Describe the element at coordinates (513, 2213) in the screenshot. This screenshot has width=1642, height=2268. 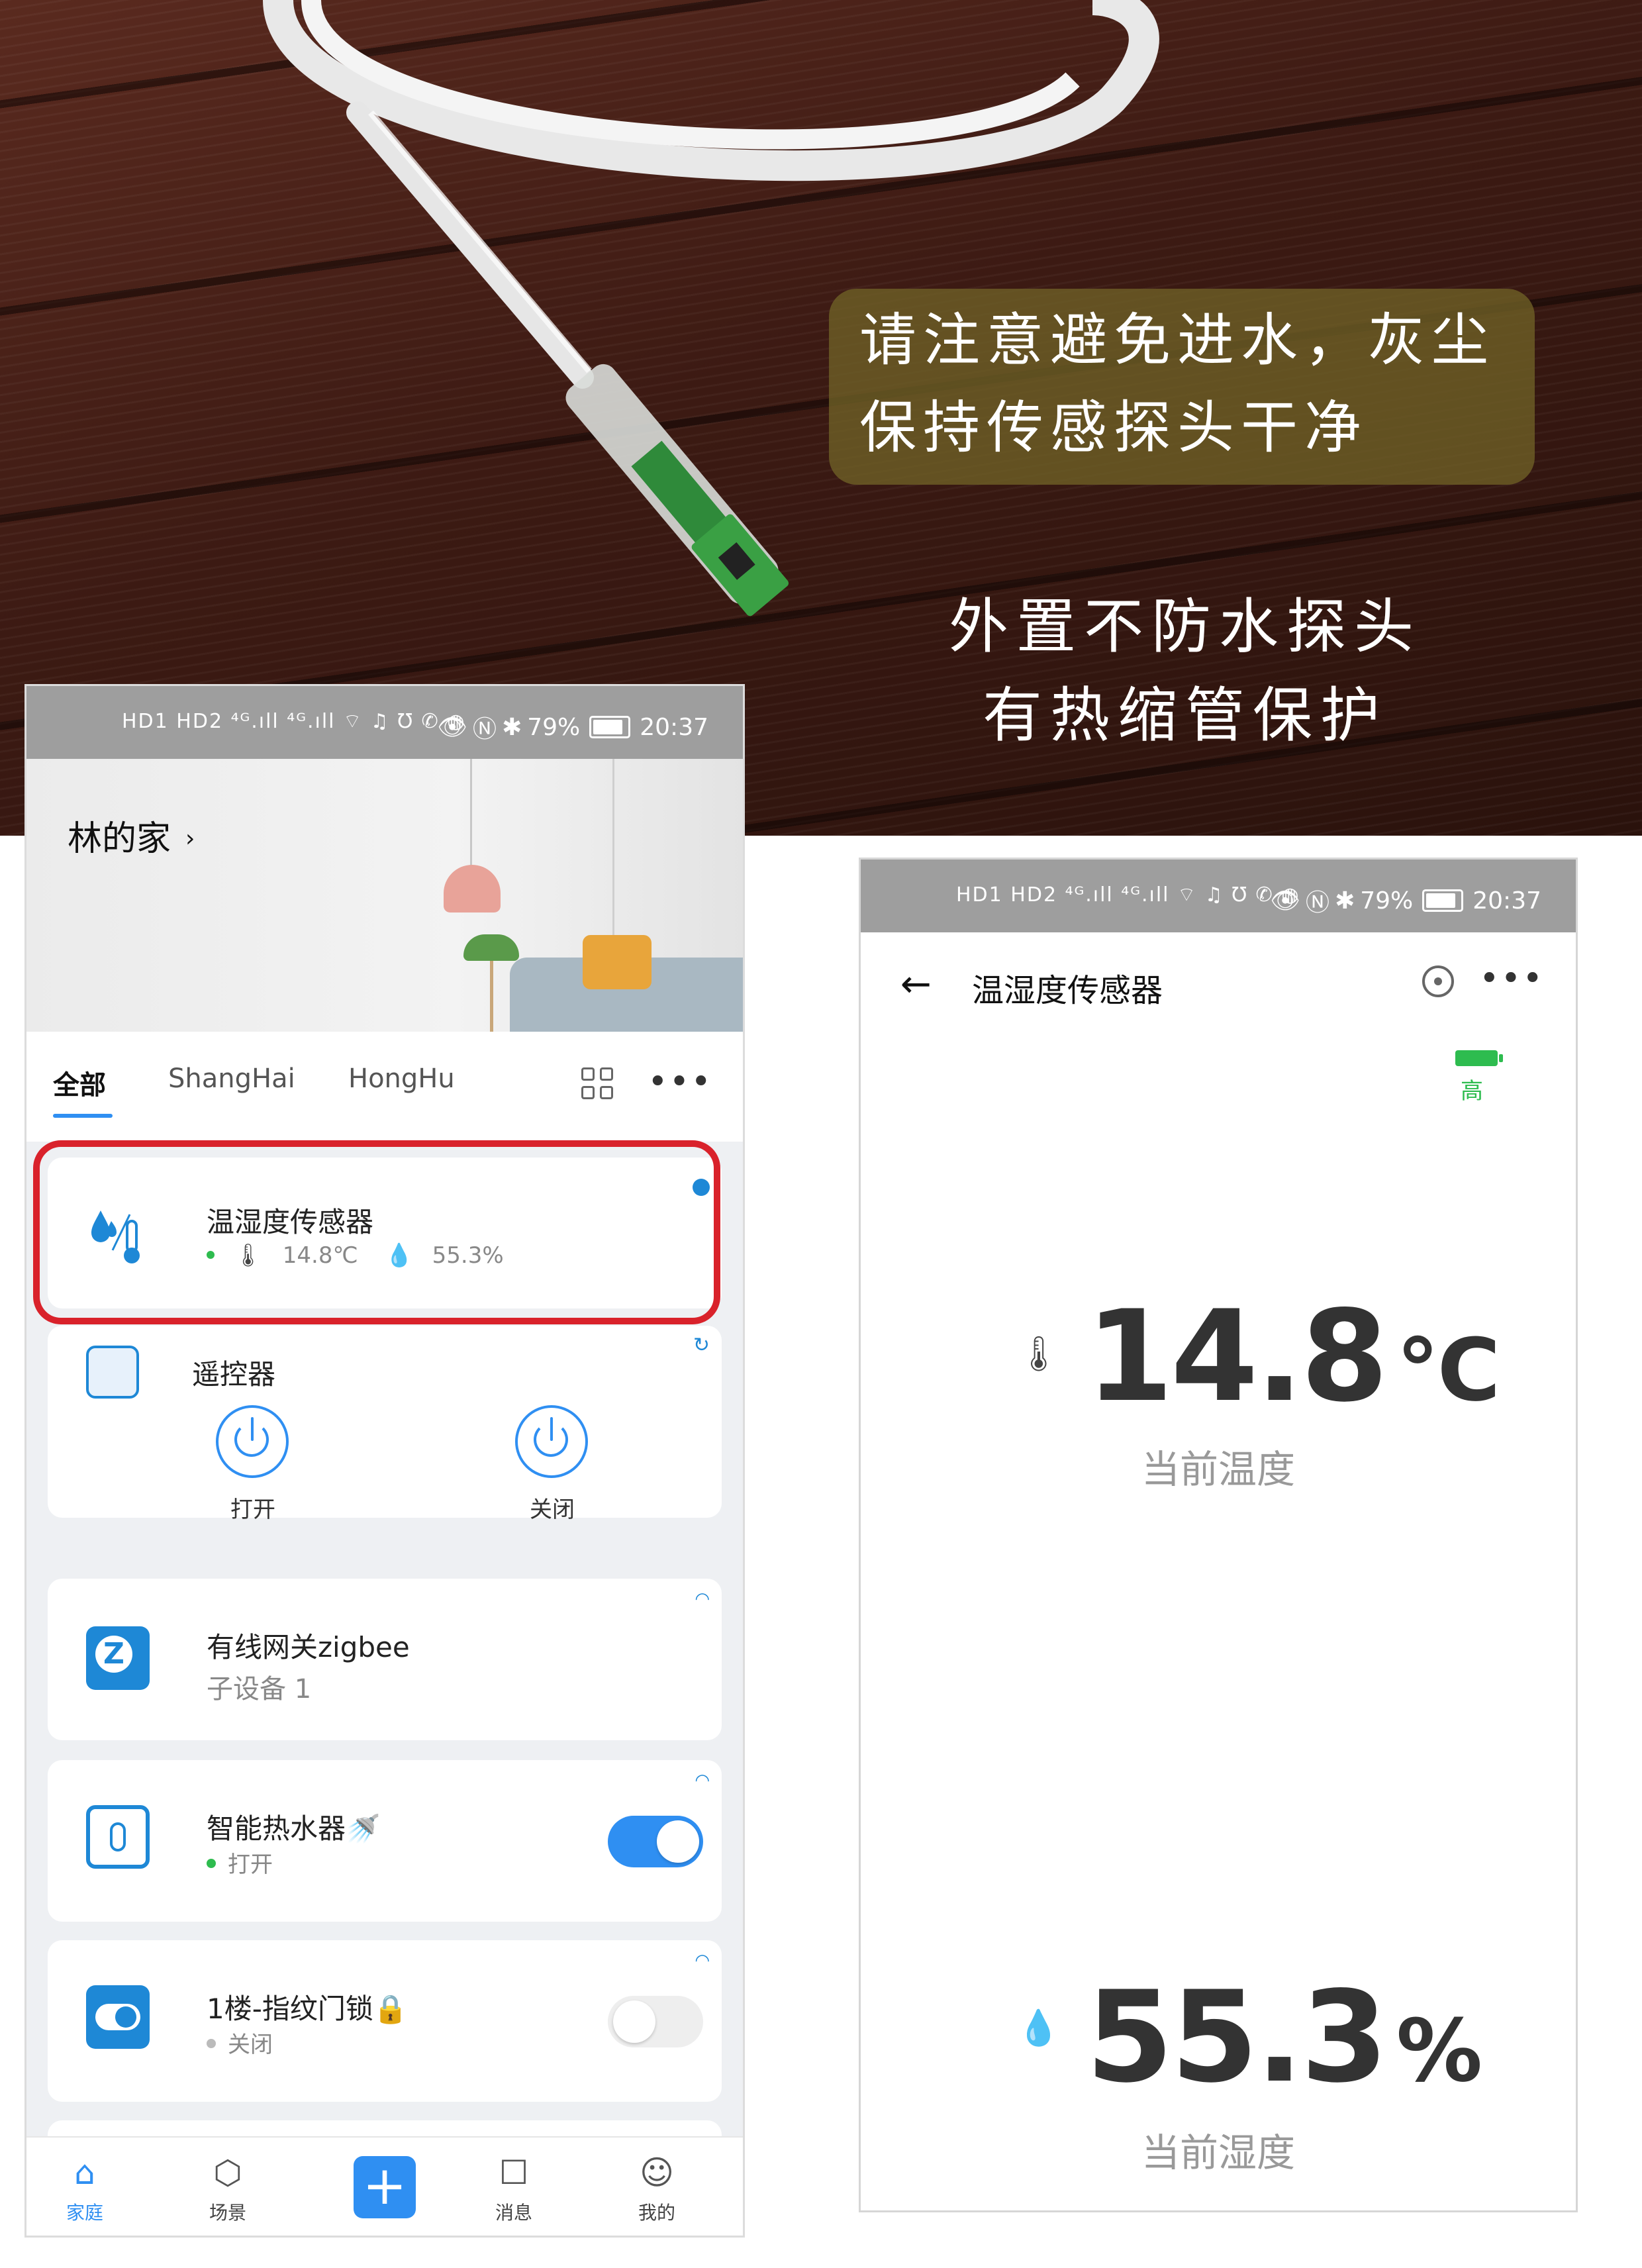
I see `nav-message-label: 消息` at that location.